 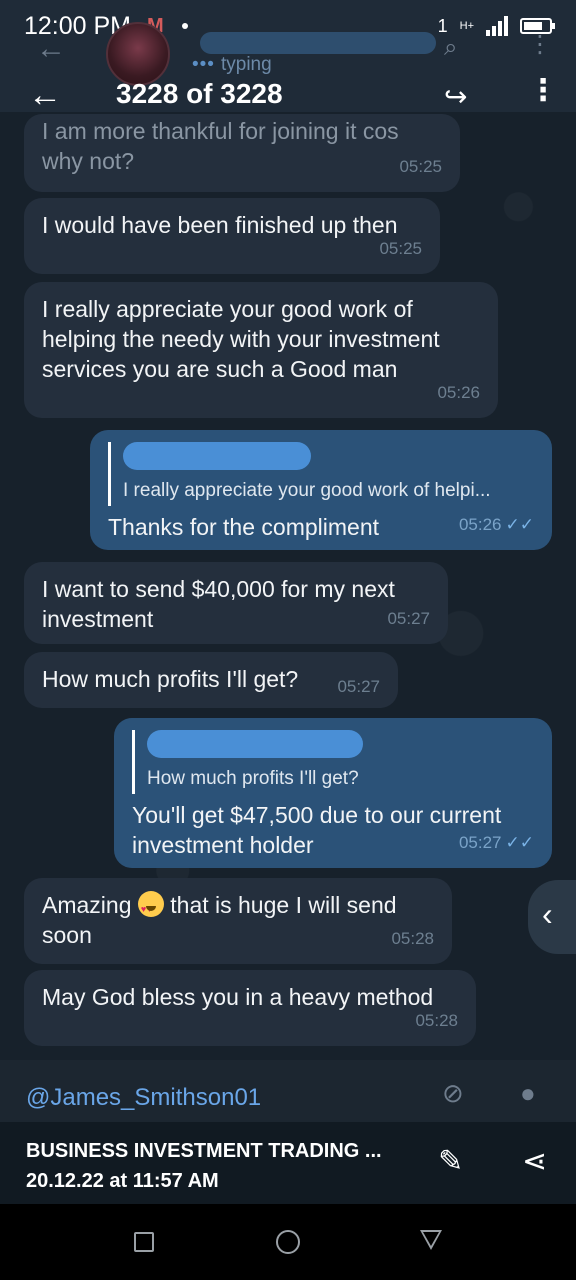 I want to click on caption-date: 20.12.22 at 11:57 AM, so click(x=122, y=1181).